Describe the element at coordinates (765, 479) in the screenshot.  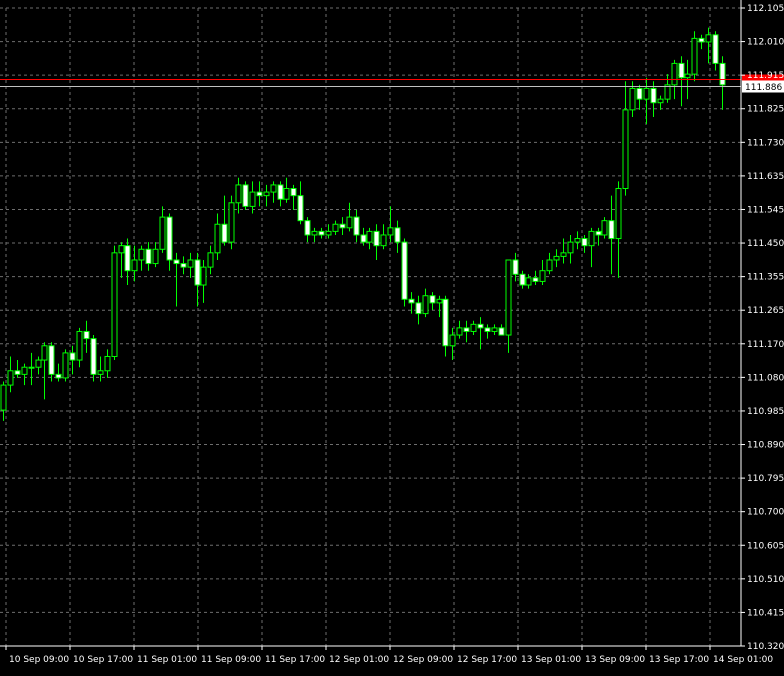
I see `y-tick-label: 110.795` at that location.